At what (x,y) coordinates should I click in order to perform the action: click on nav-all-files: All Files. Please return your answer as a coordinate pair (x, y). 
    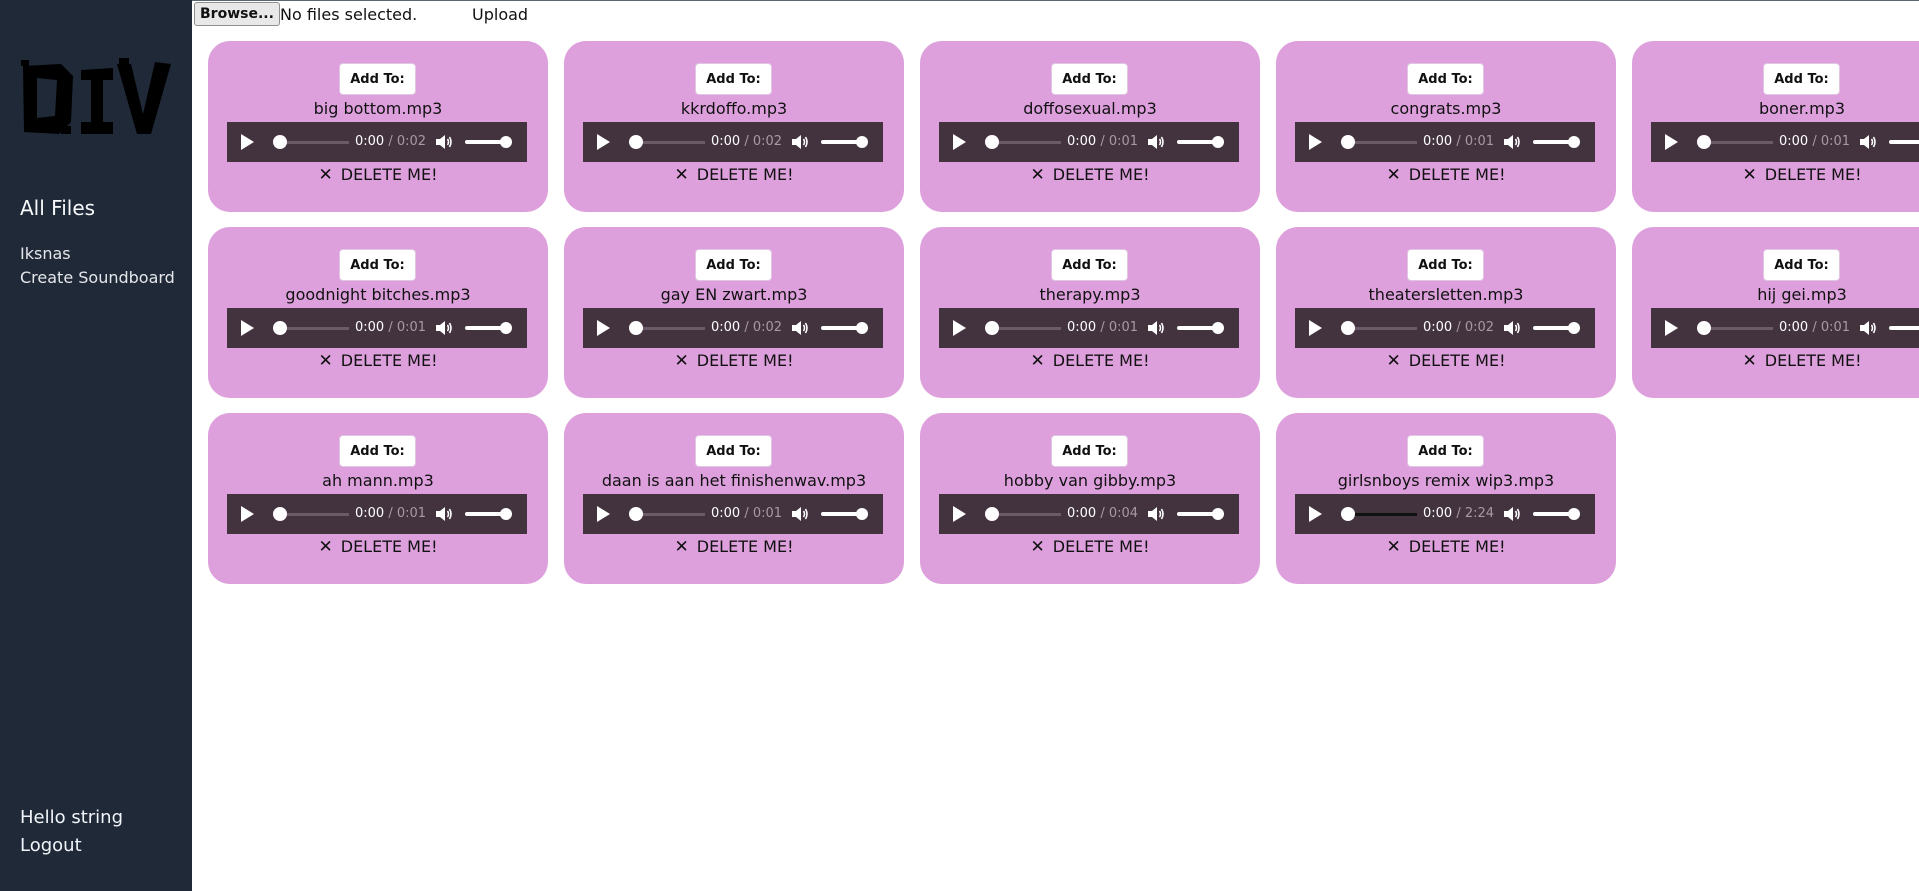
    Looking at the image, I should click on (57, 208).